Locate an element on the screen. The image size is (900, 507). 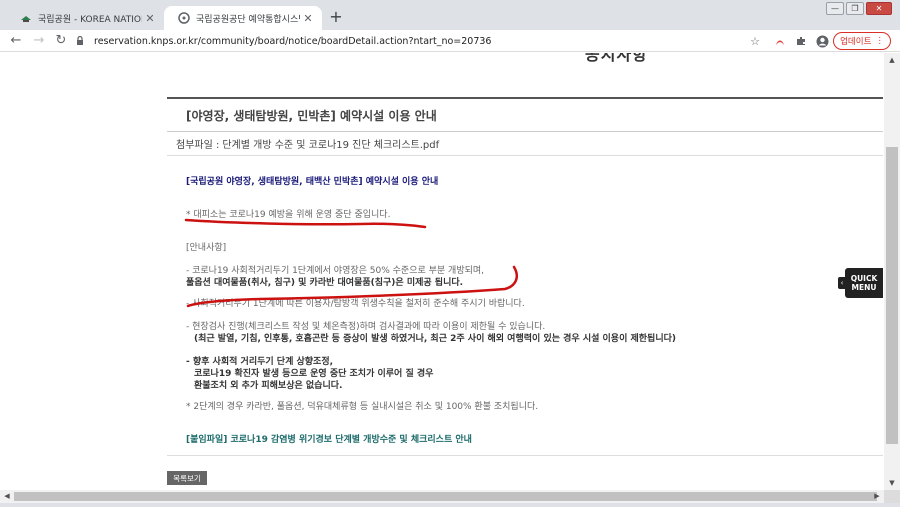
vertical-scroll-thumb is located at coordinates (892, 295).